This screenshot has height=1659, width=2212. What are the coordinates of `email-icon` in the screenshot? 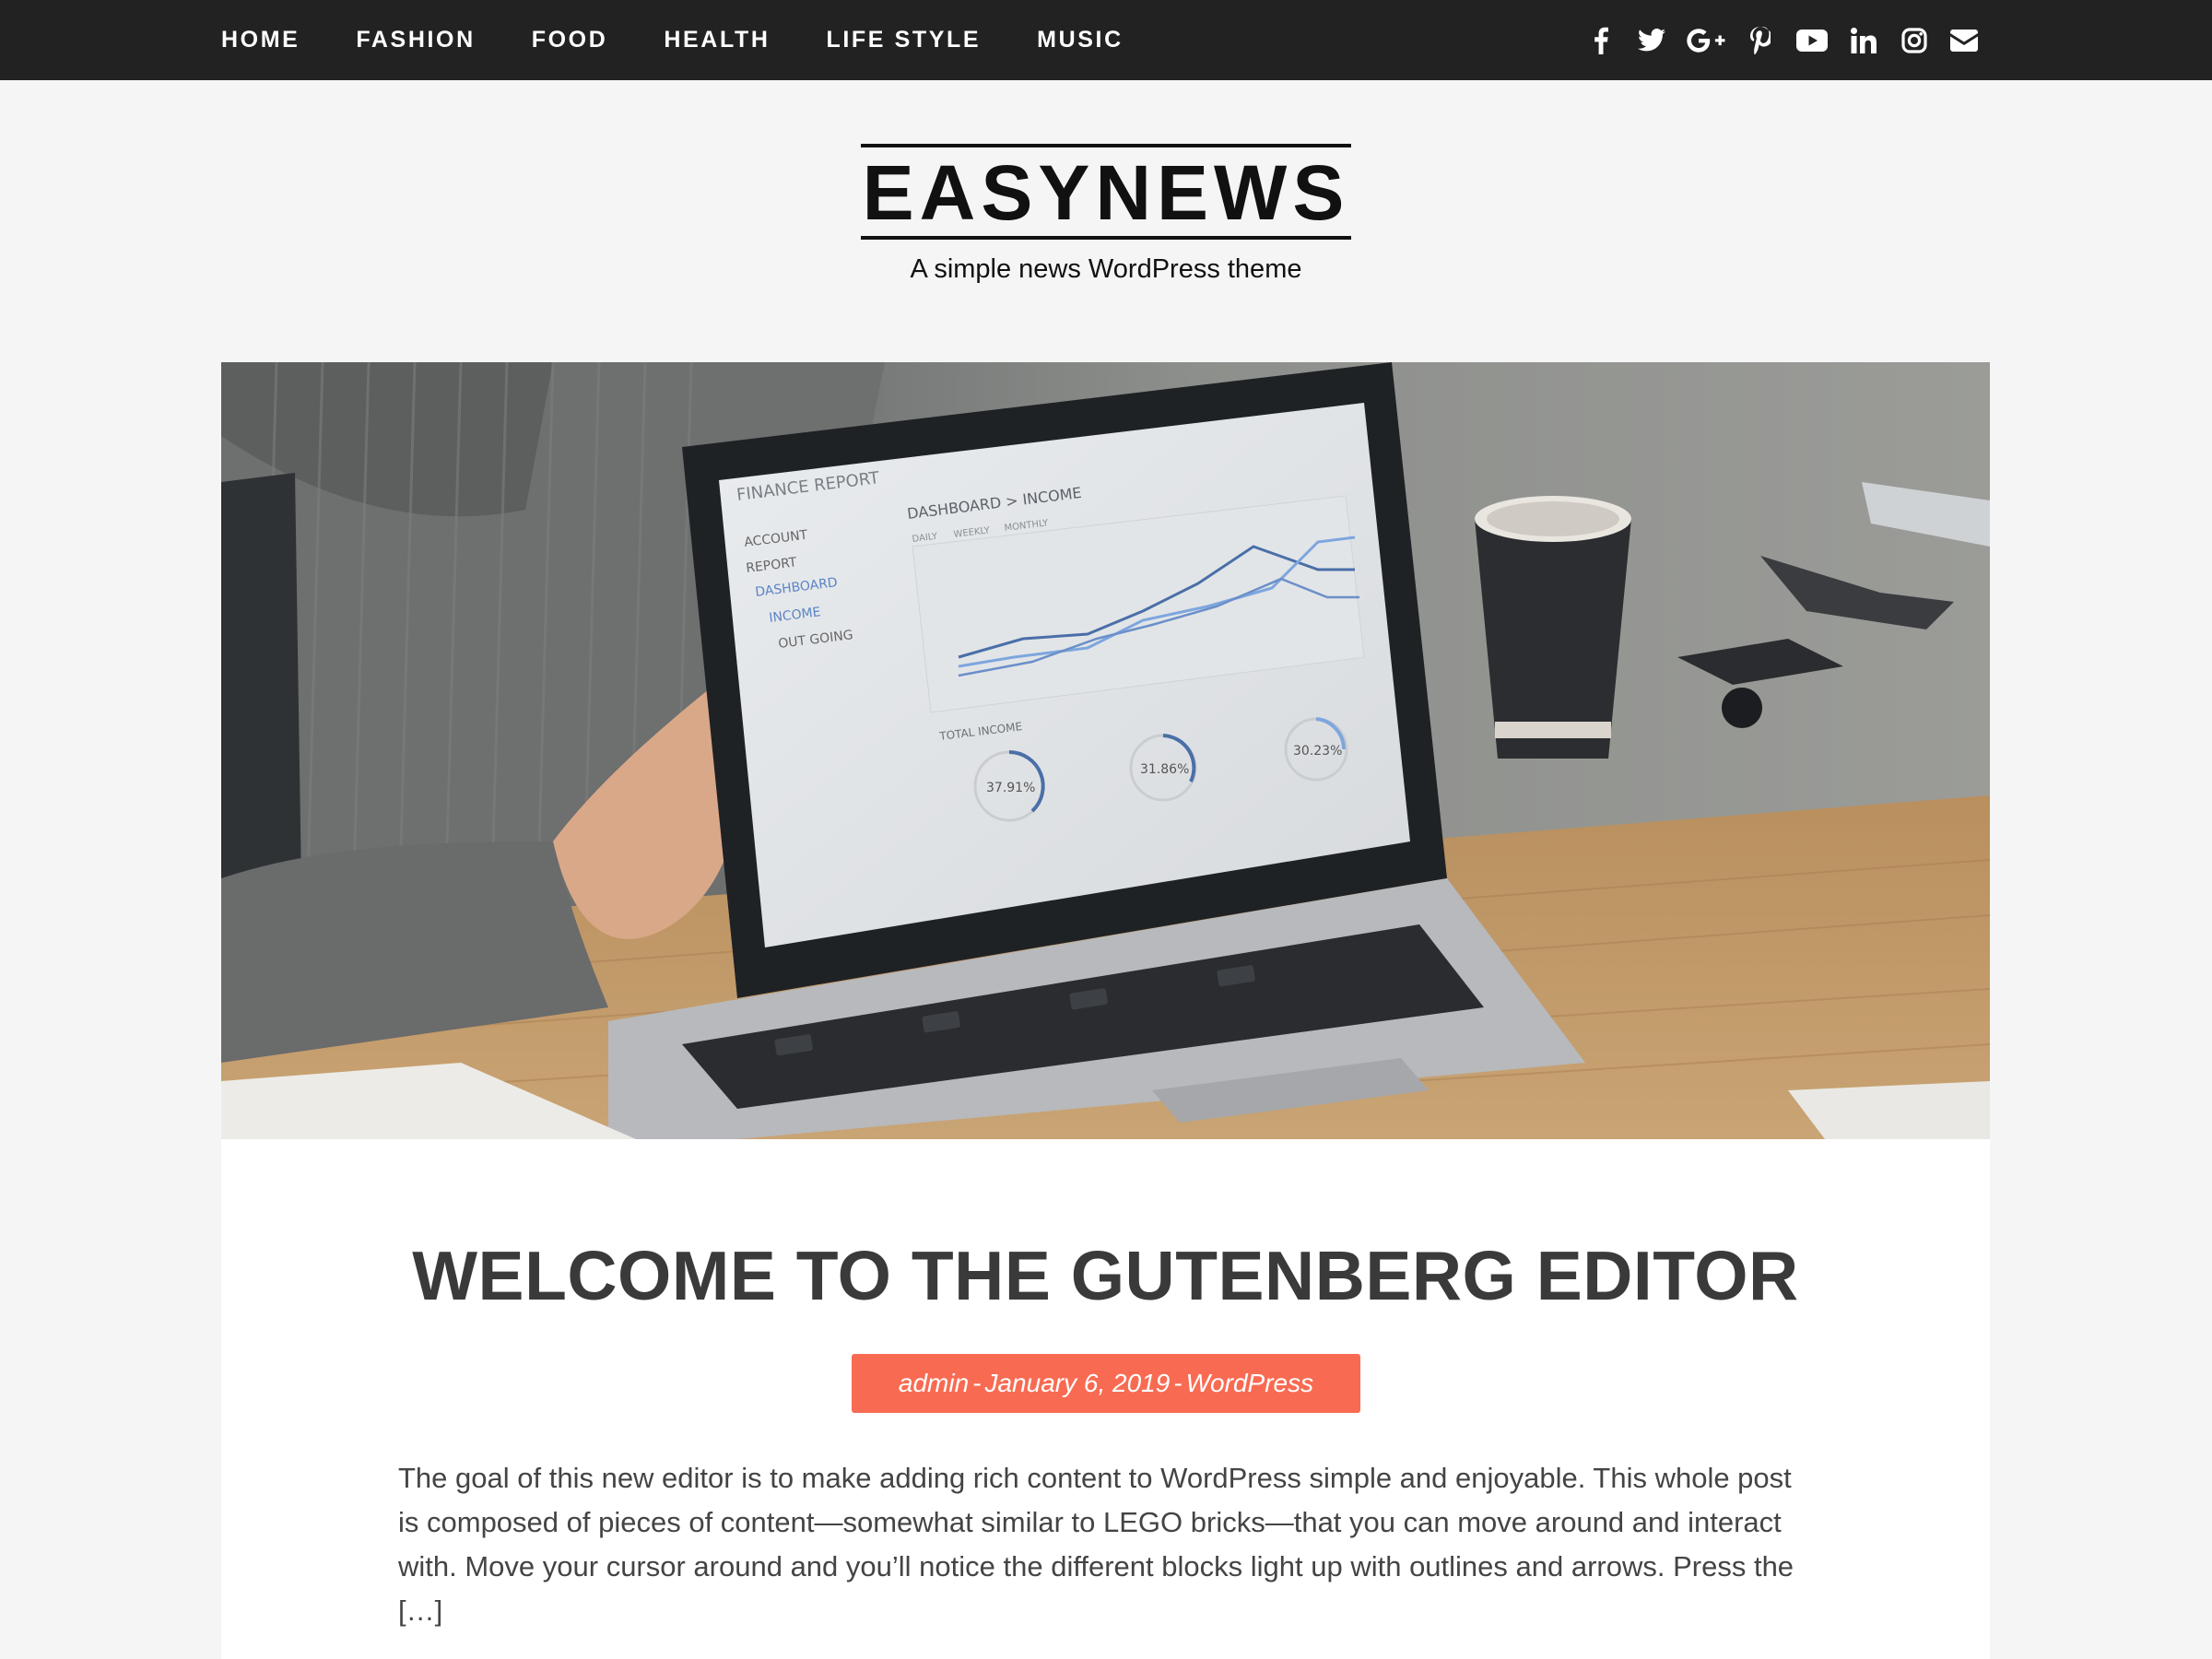 It's located at (1964, 40).